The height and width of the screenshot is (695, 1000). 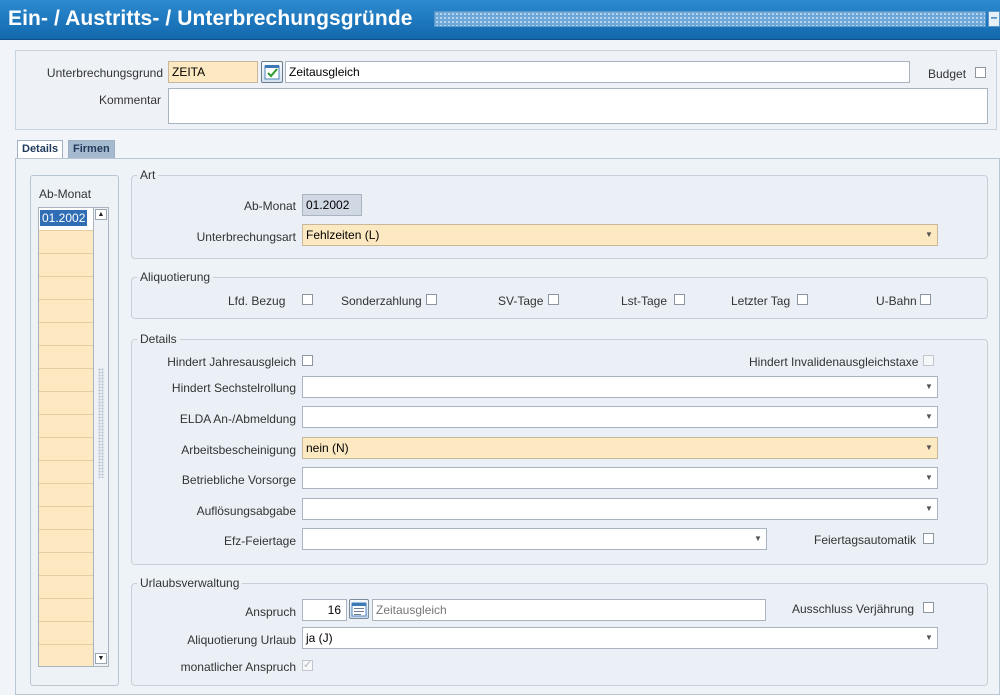 I want to click on lookup-check-icon, so click(x=272, y=72).